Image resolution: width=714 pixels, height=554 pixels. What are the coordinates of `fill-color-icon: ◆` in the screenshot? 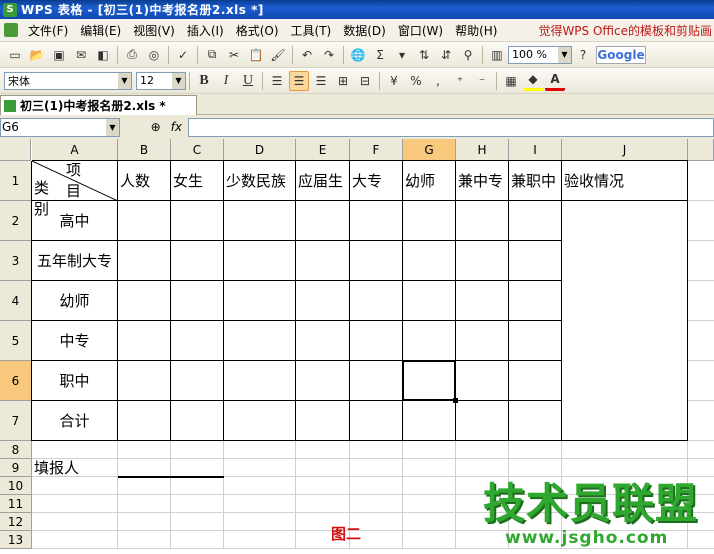 It's located at (533, 81).